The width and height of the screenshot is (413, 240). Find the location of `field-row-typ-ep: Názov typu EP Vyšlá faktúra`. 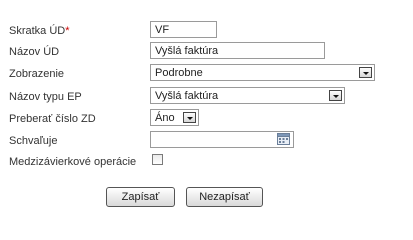

field-row-typ-ep: Názov typu EP Vyšlá faktúra is located at coordinates (206, 97).